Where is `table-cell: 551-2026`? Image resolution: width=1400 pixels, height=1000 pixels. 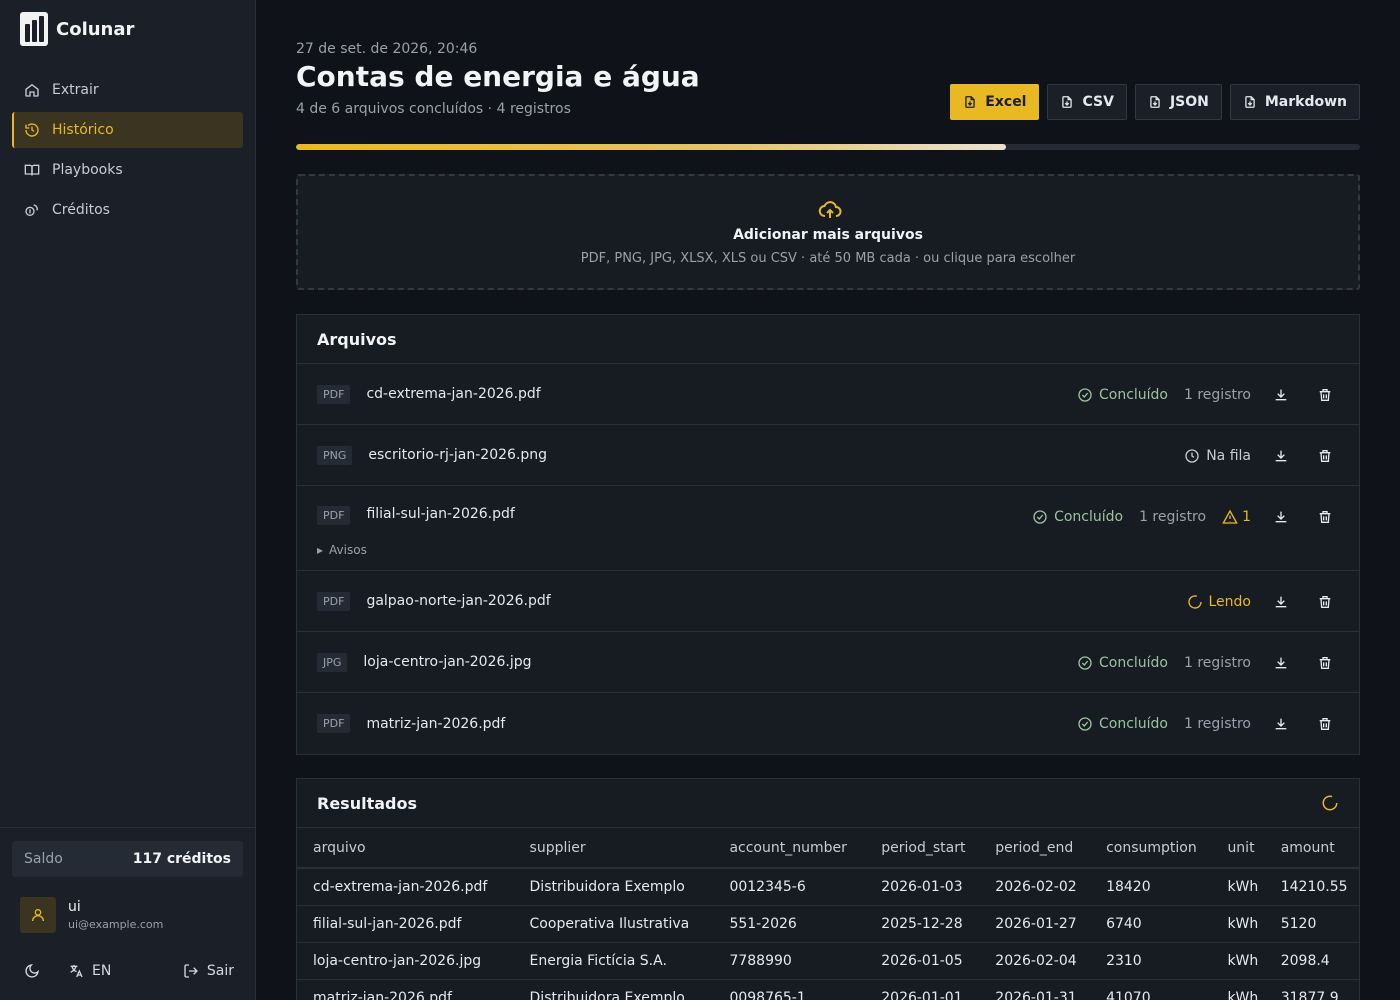
table-cell: 551-2026 is located at coordinates (789, 924).